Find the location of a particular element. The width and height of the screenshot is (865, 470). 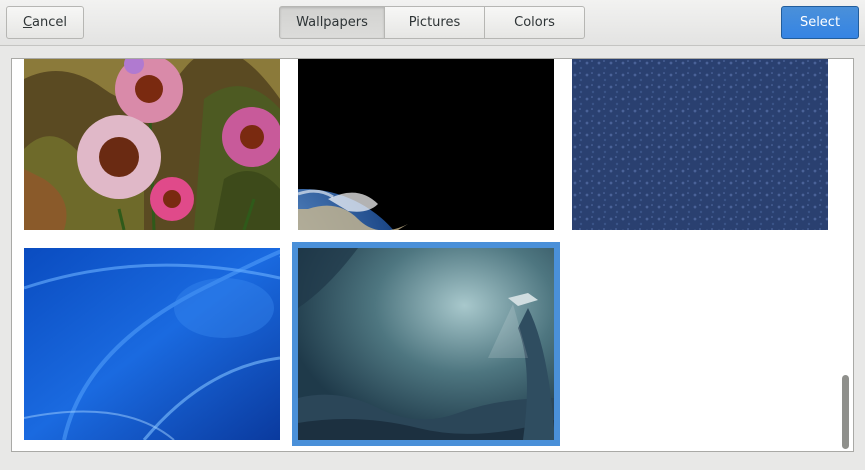

tab-pictures: Pictures is located at coordinates (435, 22).